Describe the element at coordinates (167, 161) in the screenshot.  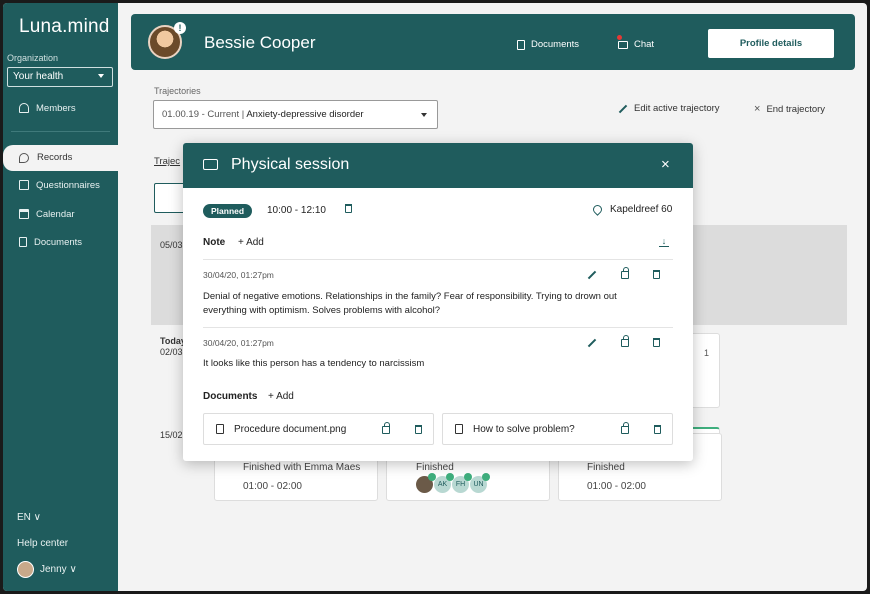
I see `tab-trajectory: Trajec` at that location.